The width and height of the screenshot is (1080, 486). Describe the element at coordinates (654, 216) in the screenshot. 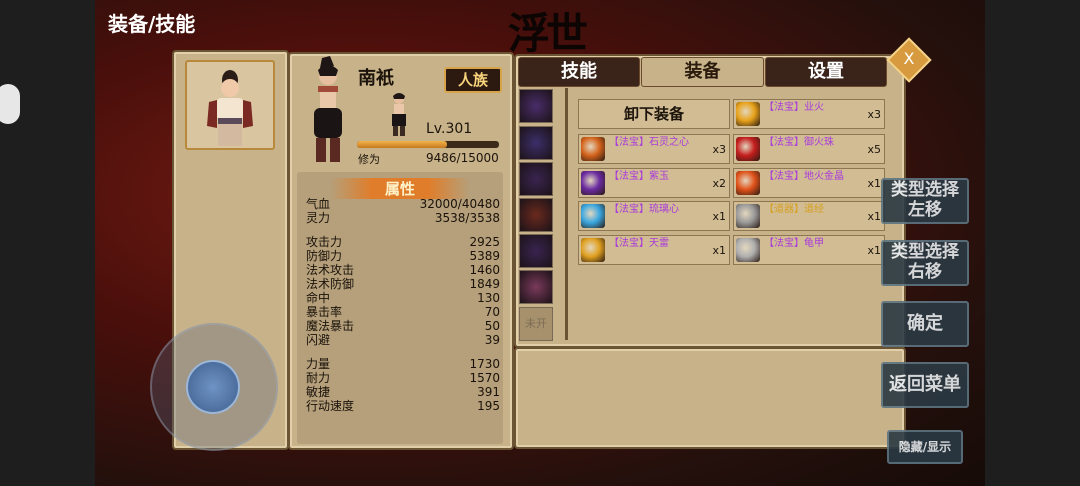

I see `inventory-item: 【法宝】琉璃心 x1` at that location.